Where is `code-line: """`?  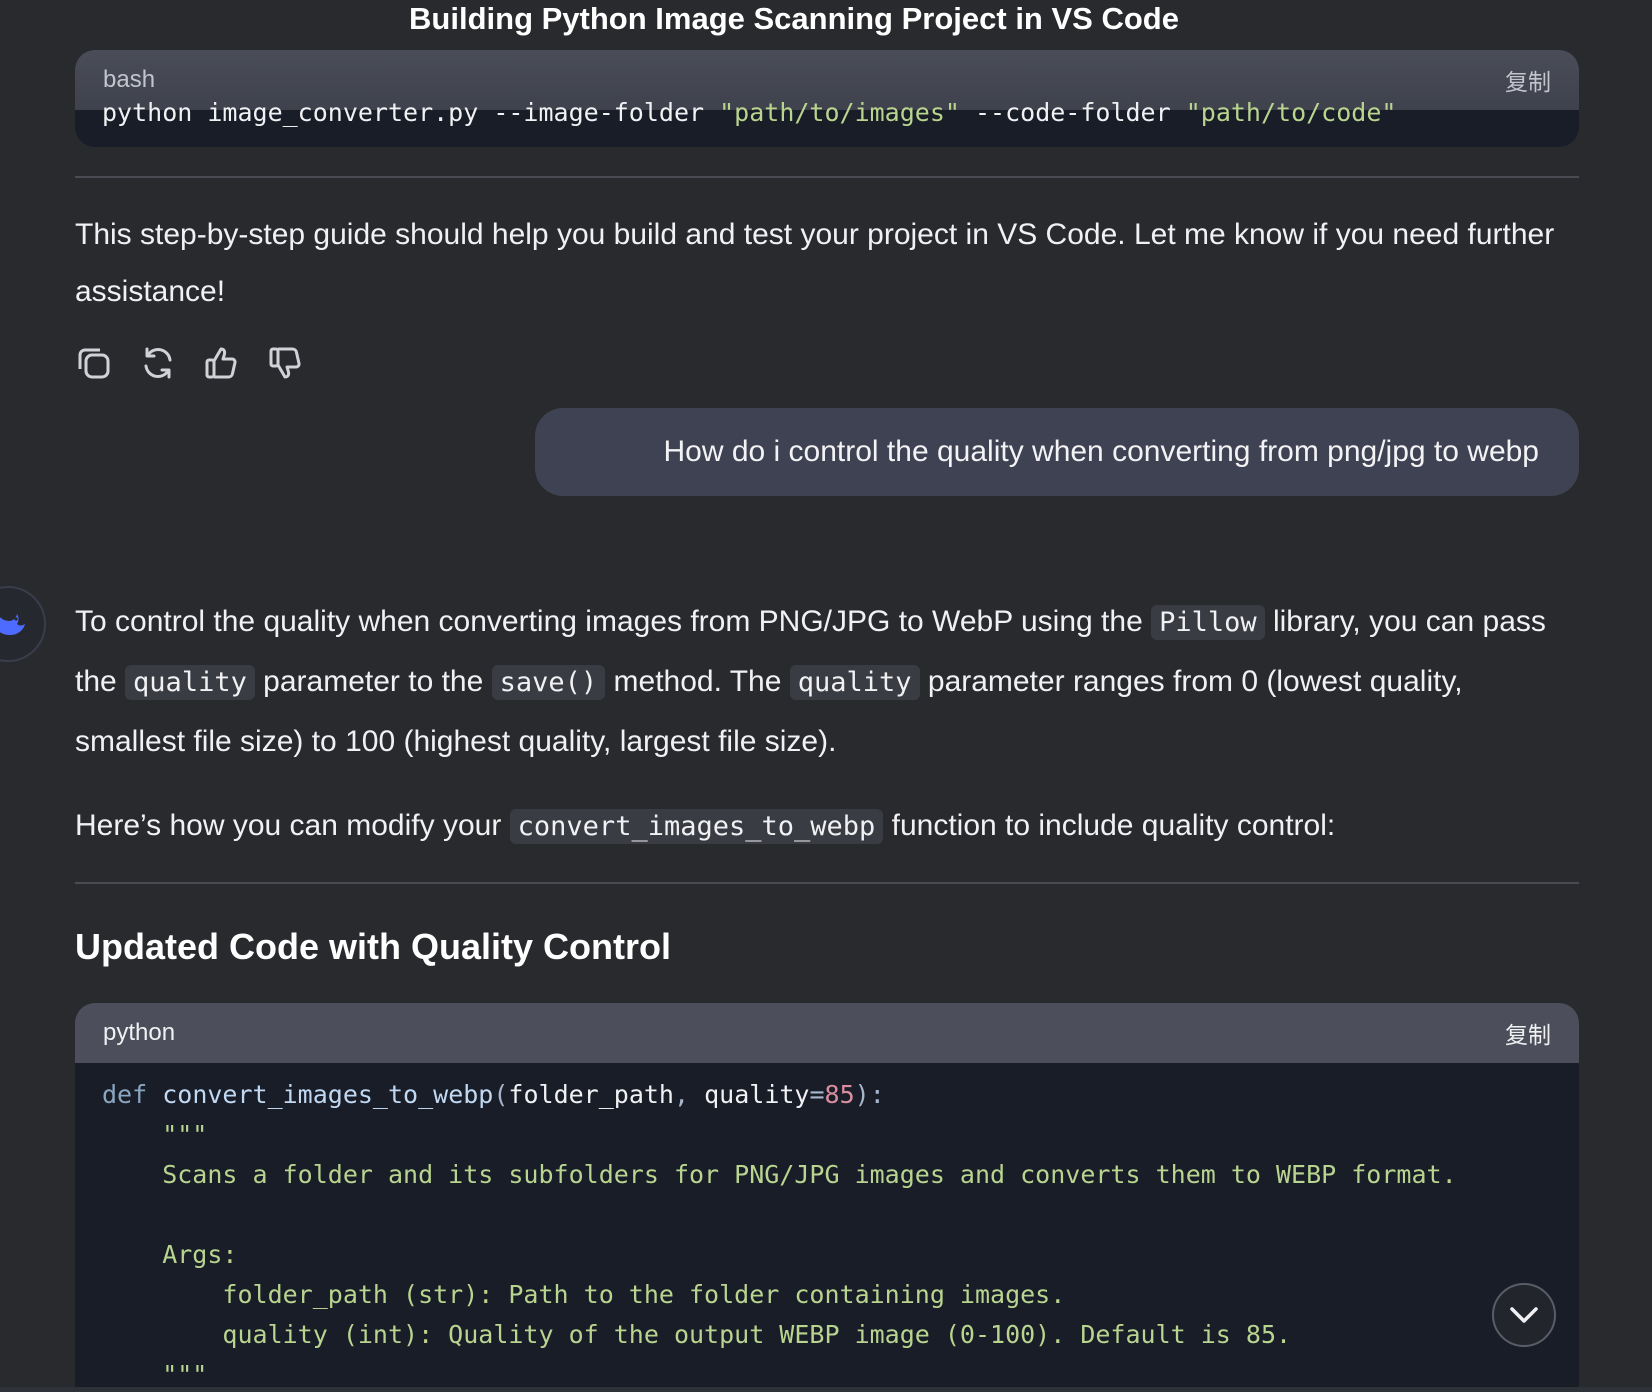 code-line: """ is located at coordinates (155, 1134).